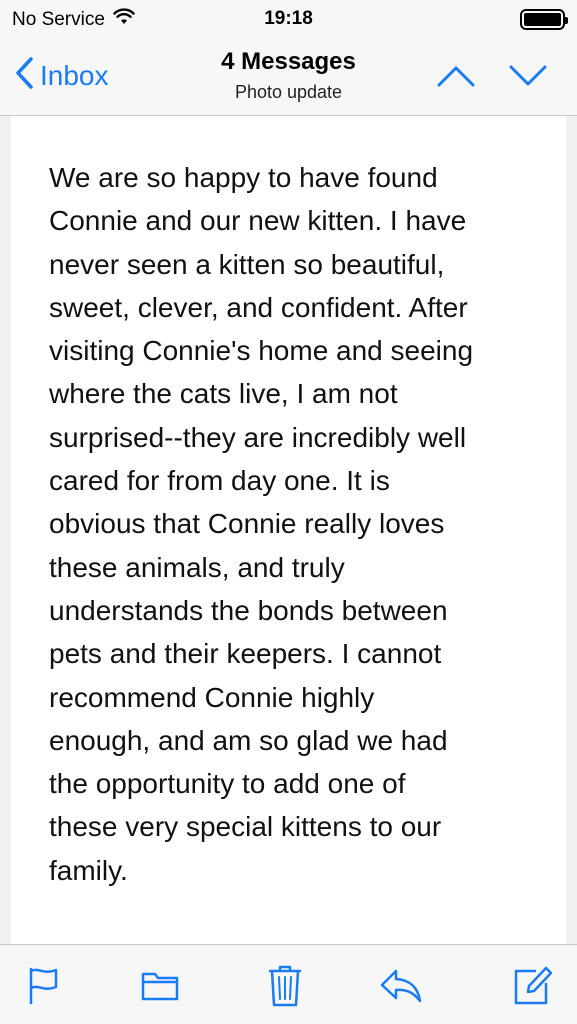 This screenshot has width=577, height=1024. What do you see at coordinates (285, 985) in the screenshot?
I see `delete-button` at bounding box center [285, 985].